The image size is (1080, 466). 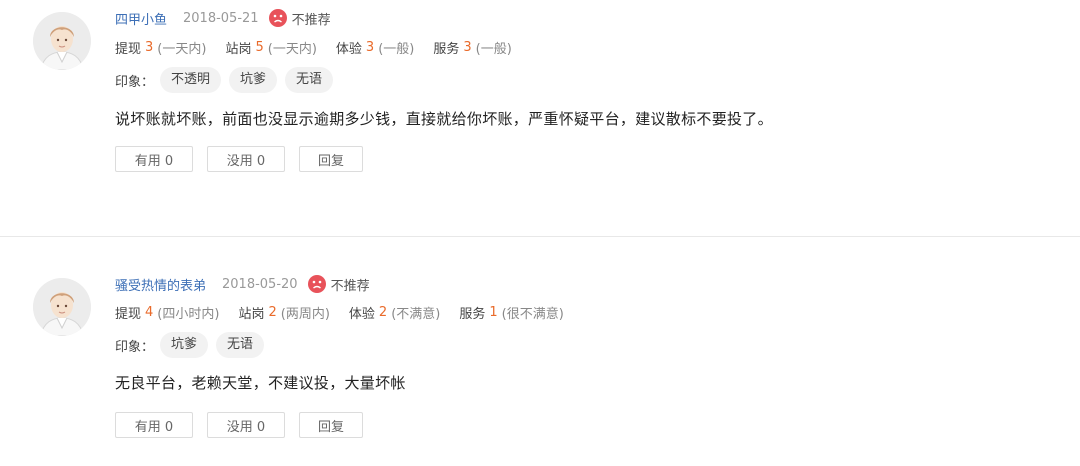 I want to click on rating-desc: (很不满意), so click(x=532, y=314).